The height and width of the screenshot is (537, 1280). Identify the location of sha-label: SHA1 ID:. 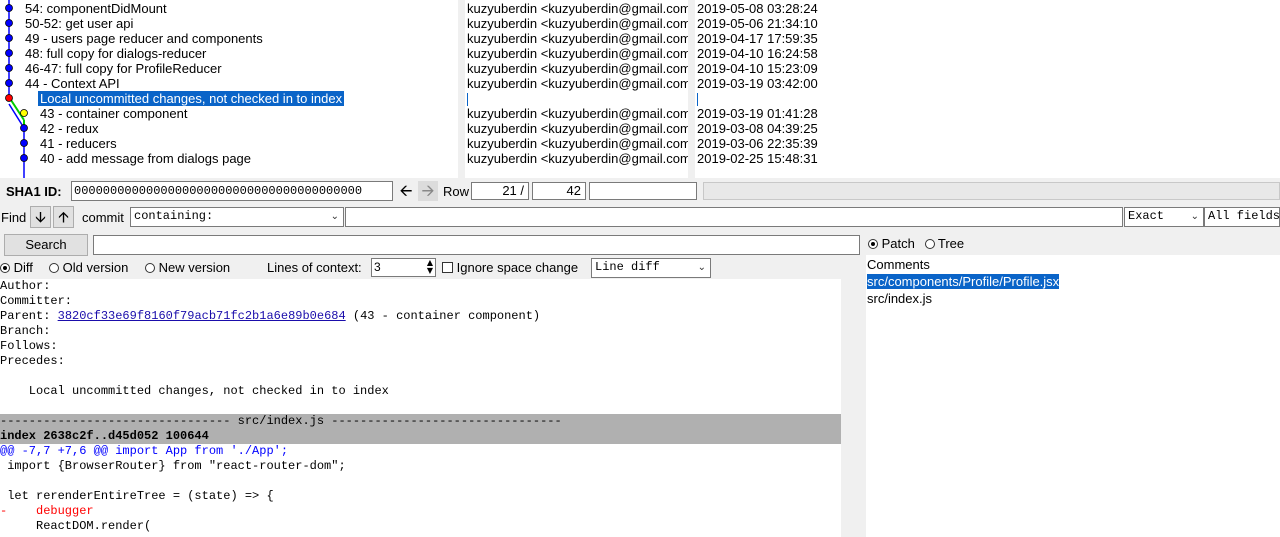
(34, 191).